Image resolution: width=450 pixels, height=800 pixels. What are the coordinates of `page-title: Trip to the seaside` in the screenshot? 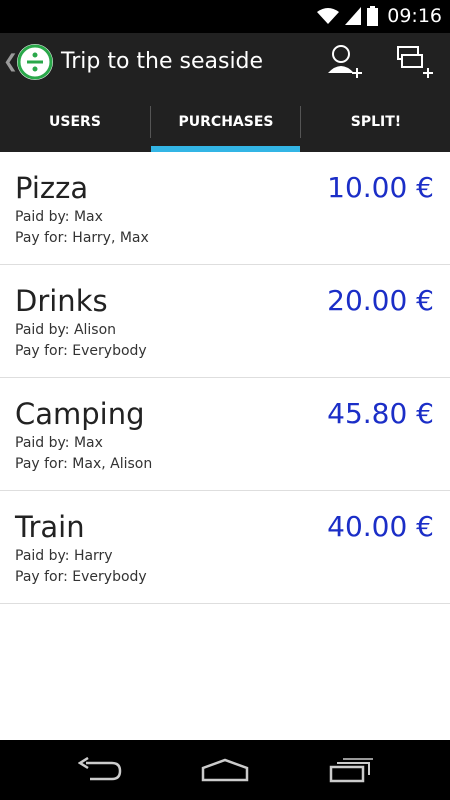 It's located at (162, 61).